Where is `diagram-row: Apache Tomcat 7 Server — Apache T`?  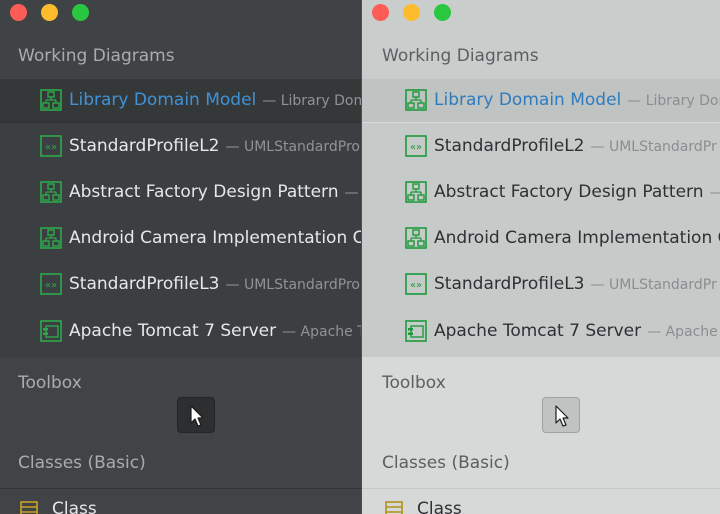 diagram-row: Apache Tomcat 7 Server — Apache T is located at coordinates (541, 332).